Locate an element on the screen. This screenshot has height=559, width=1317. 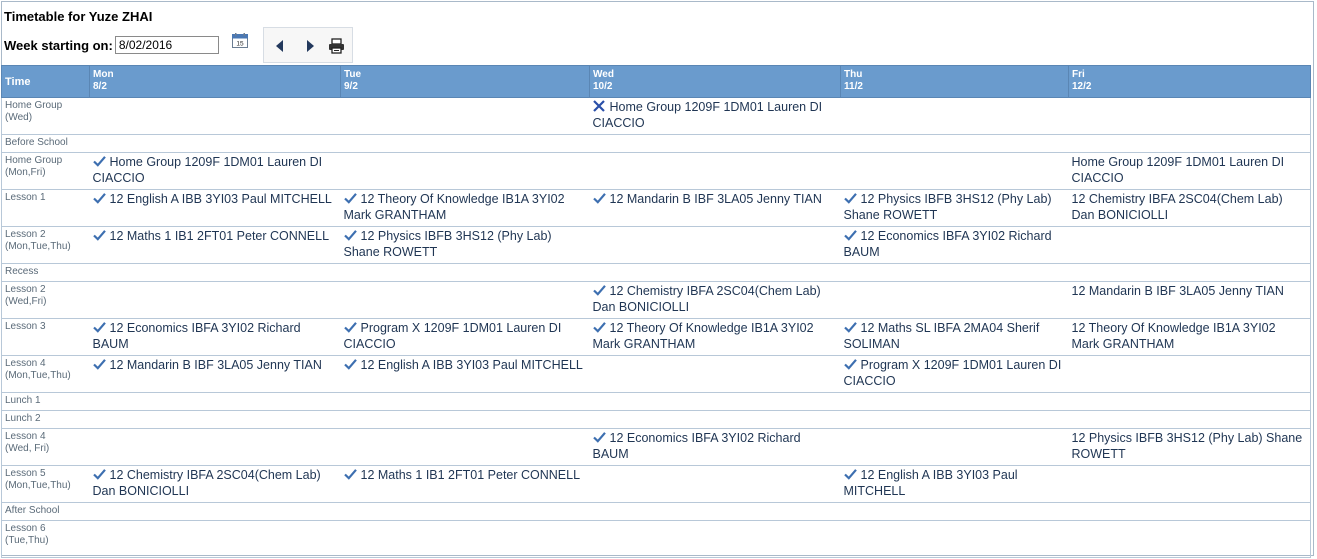
period-name: Lesson 3 is located at coordinates (25, 326).